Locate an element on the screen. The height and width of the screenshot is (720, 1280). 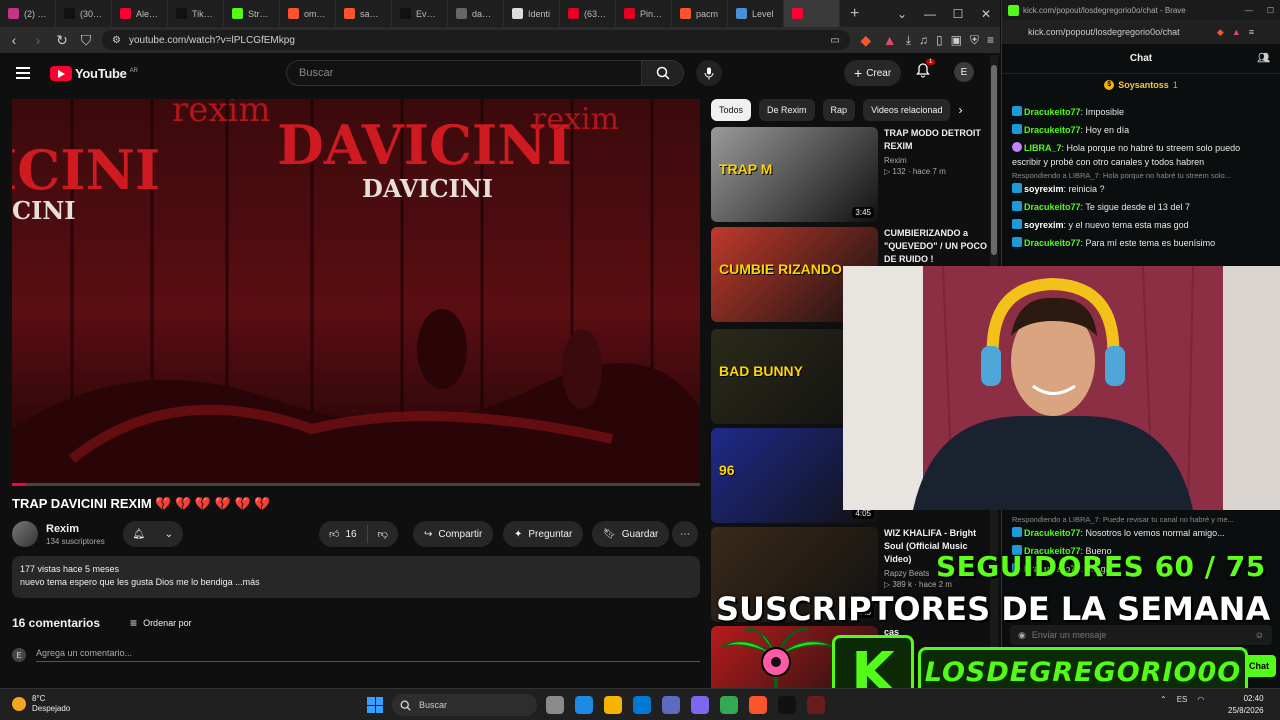
chevron-right-icon: › is located at coordinates (960, 110).